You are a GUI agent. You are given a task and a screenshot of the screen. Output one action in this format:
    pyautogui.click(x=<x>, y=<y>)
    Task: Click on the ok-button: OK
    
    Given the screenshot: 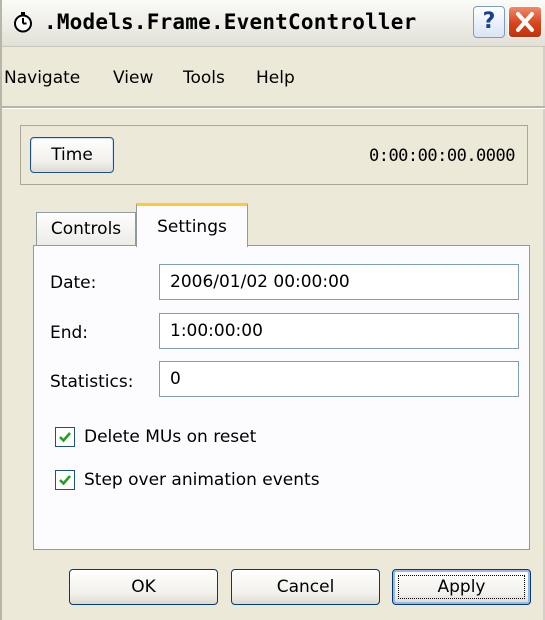 What is the action you would take?
    pyautogui.click(x=143, y=587)
    